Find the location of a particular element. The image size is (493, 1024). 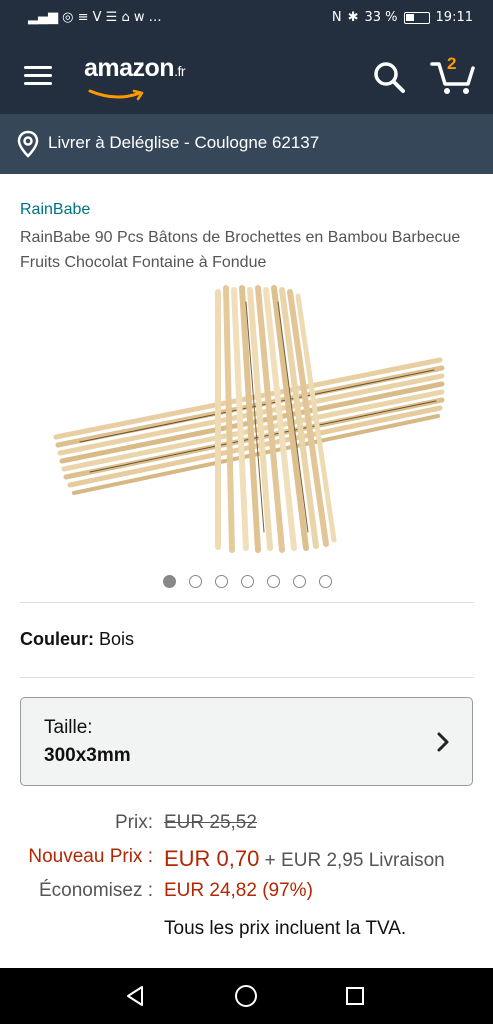

logo-smile-icon is located at coordinates (116, 95).